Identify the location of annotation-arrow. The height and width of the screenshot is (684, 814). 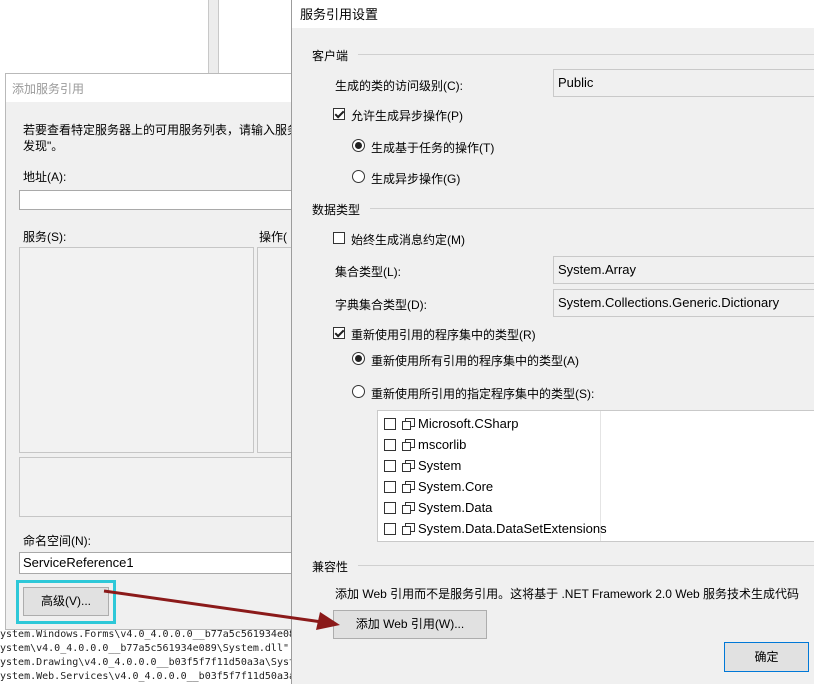
(221, 609).